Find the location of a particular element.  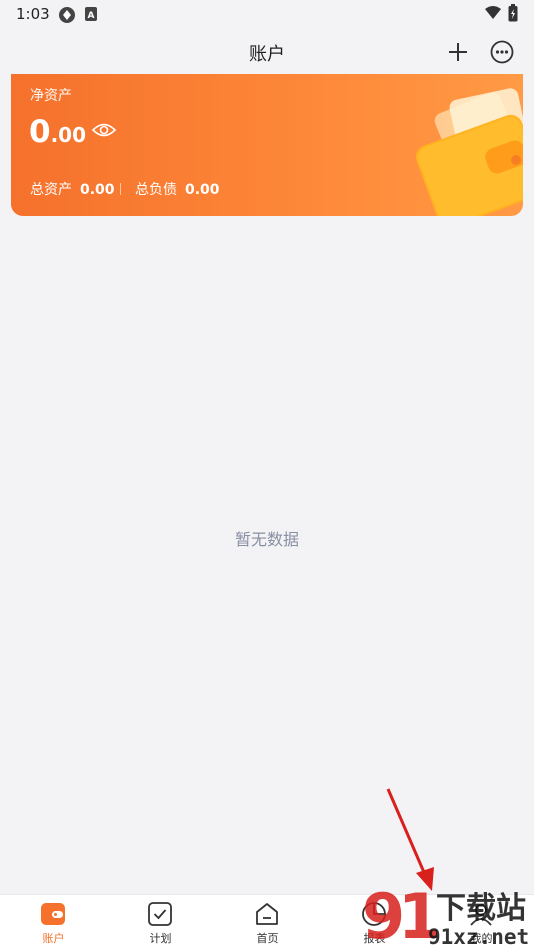

wallet-illustration-icon is located at coordinates (469, 152).